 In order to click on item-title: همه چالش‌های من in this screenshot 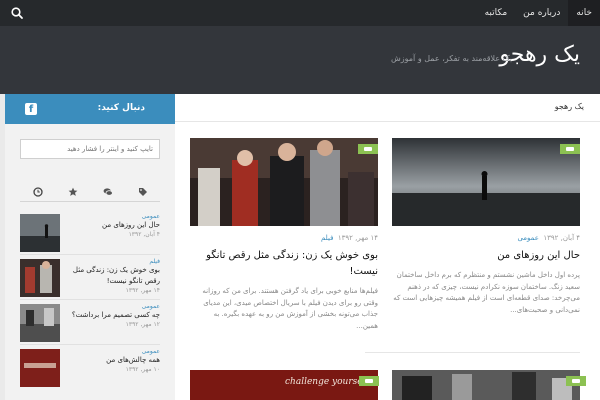, I will do `click(113, 360)`.